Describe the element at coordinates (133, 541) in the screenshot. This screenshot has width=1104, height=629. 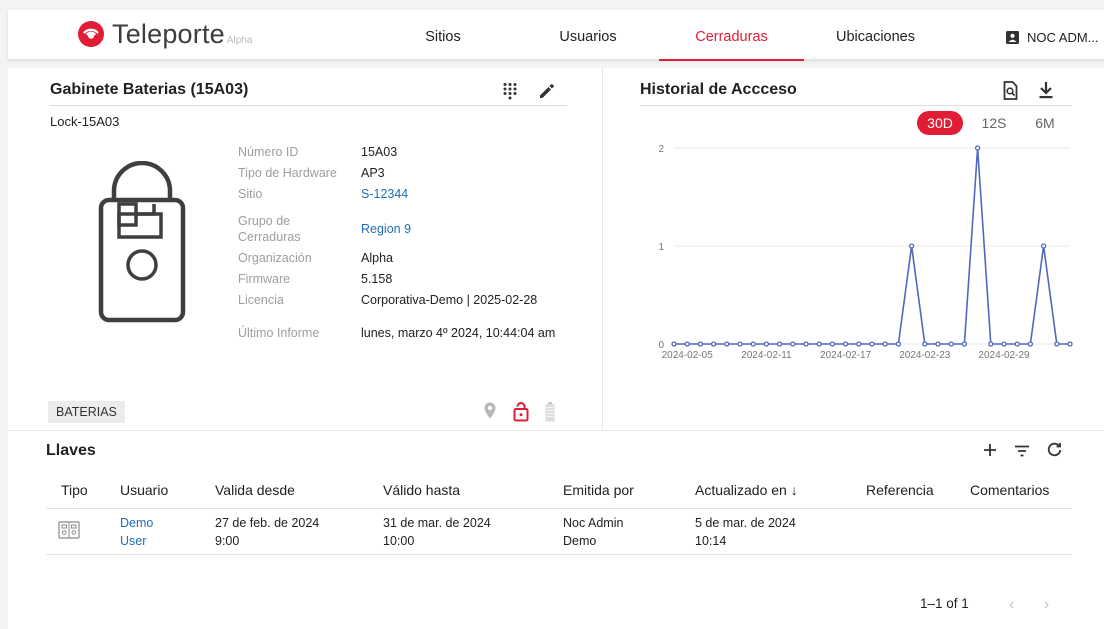
I see `user-last-name: User` at that location.